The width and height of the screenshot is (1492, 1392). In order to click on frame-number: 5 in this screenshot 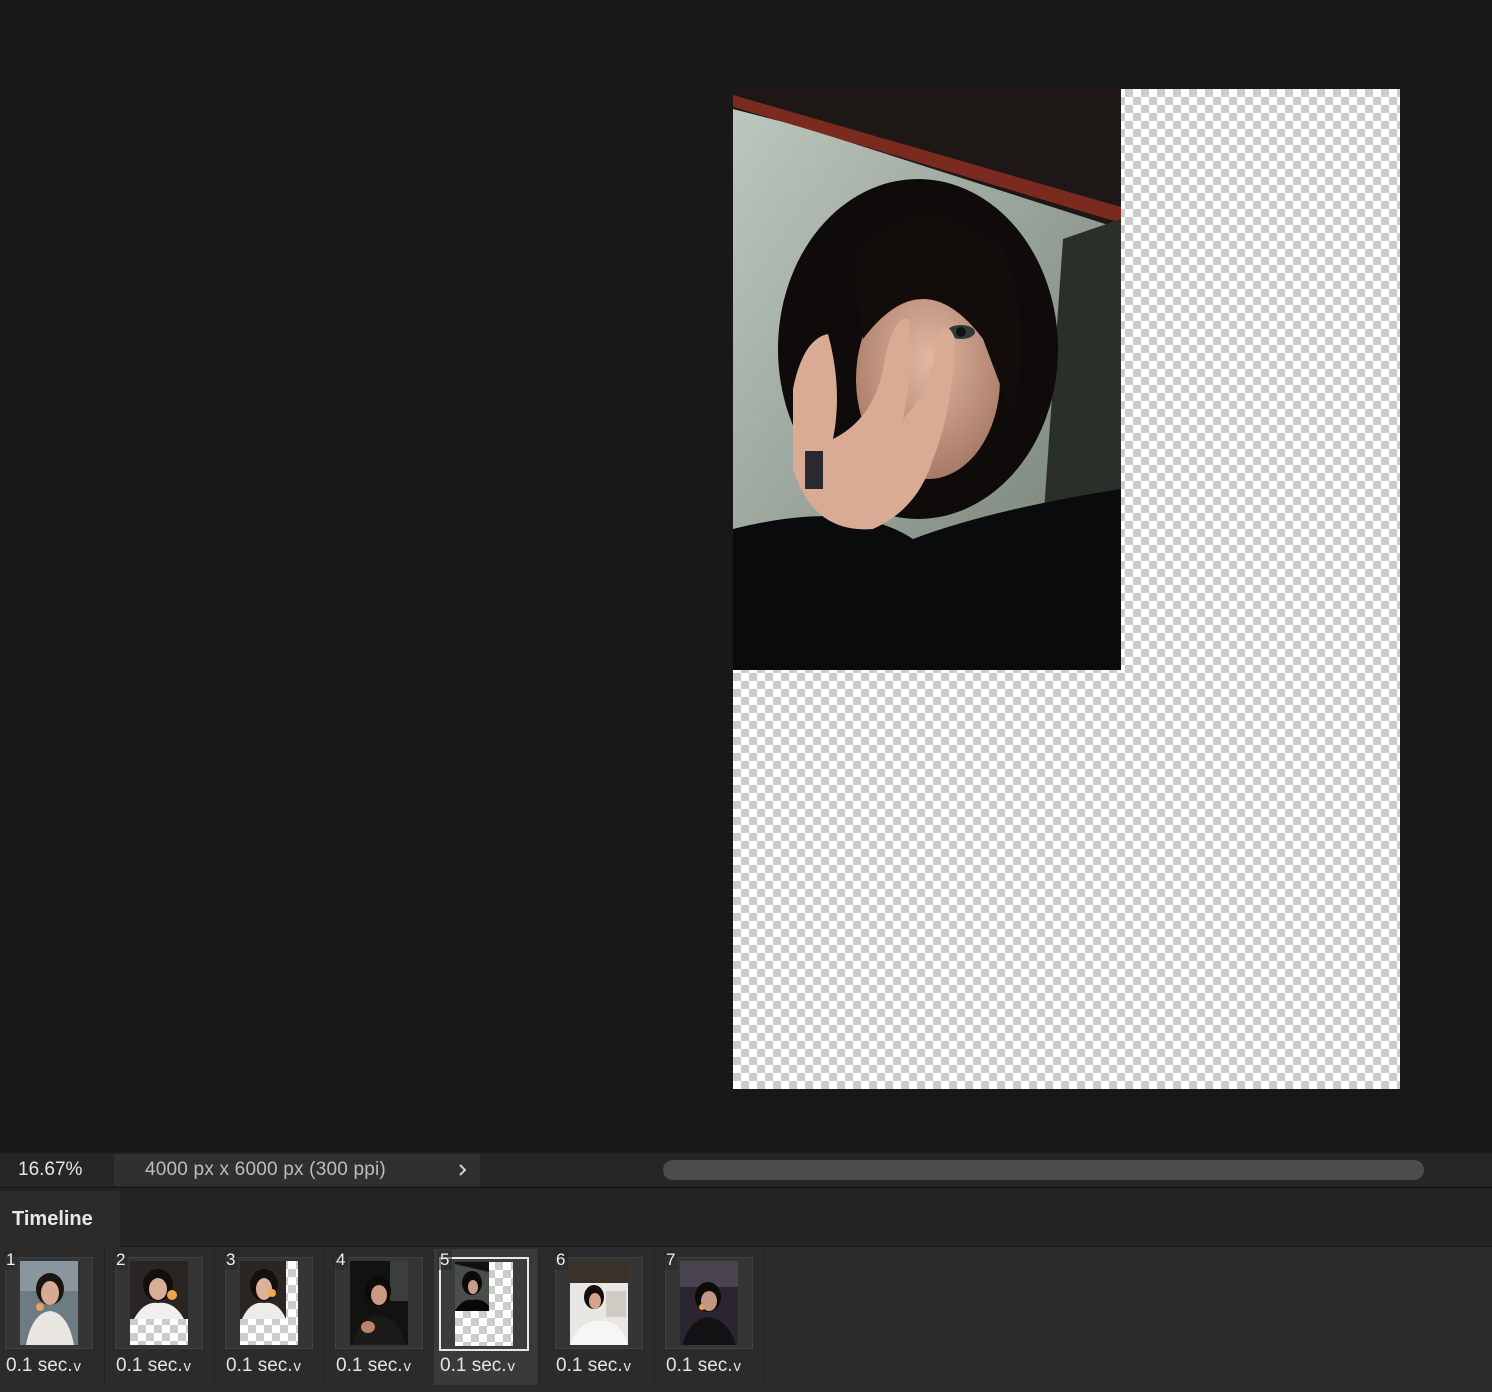, I will do `click(445, 1260)`.